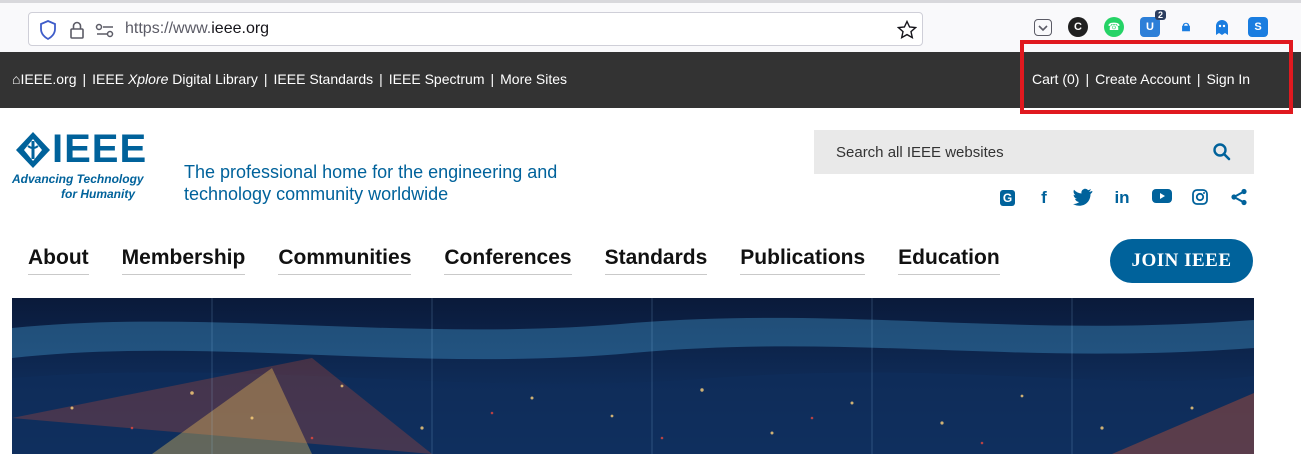  I want to click on search-input, so click(1009, 152).